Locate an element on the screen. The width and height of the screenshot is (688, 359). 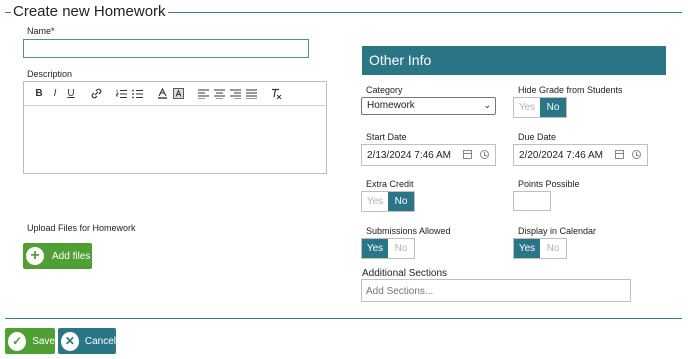
submissions-label: Submissions Allowed is located at coordinates (408, 231).